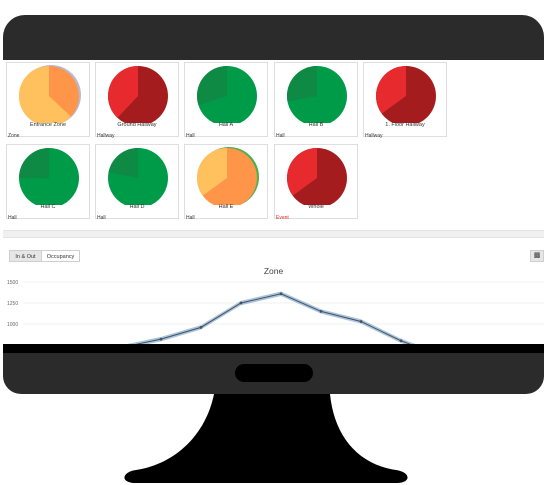  I want to click on zone-name: Hall D, so click(137, 207).